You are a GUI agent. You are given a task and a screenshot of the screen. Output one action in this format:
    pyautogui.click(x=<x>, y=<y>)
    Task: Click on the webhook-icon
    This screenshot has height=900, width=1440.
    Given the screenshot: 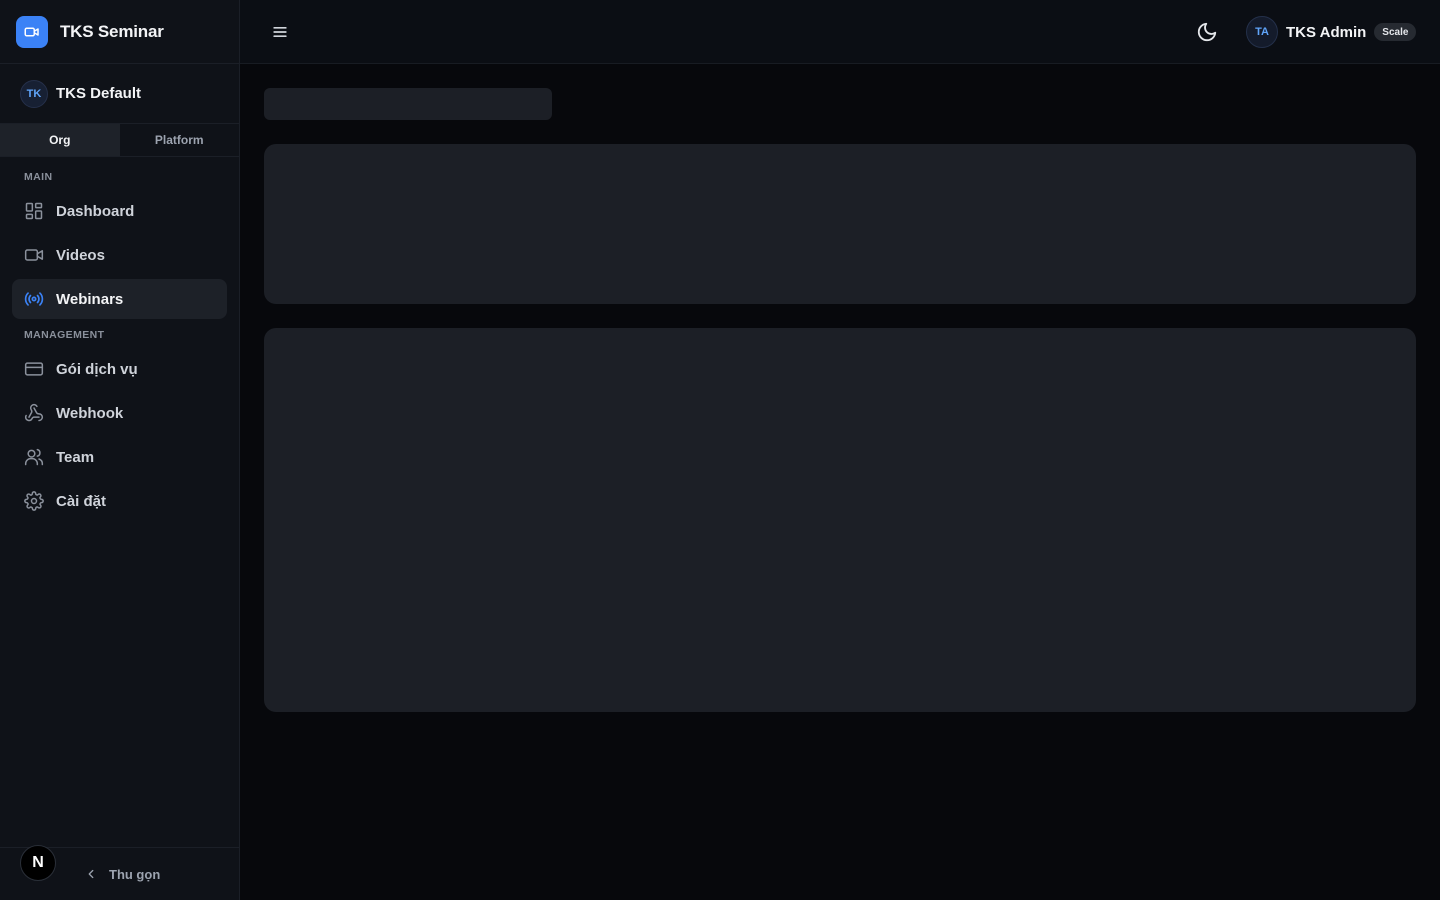 What is the action you would take?
    pyautogui.click(x=34, y=413)
    